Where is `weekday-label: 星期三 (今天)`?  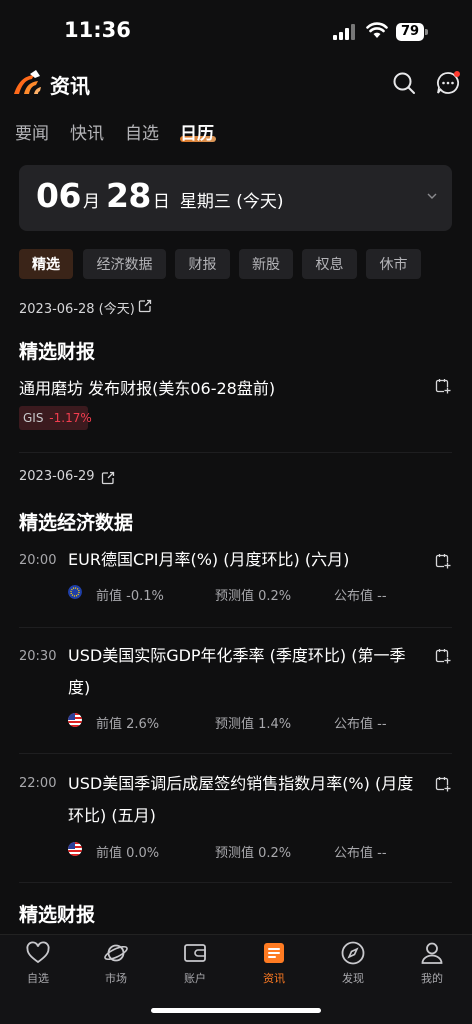
weekday-label: 星期三 (今天) is located at coordinates (231, 202).